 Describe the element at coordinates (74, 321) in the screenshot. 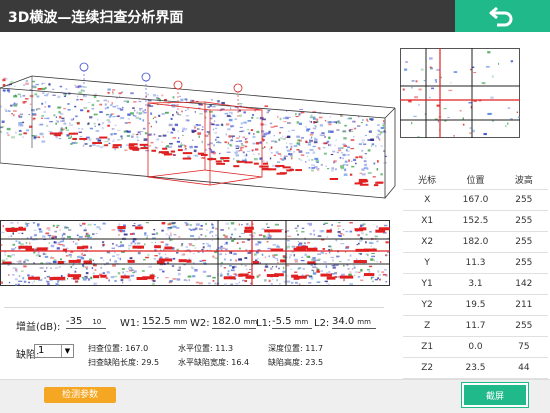

I see `gain-value: -35` at that location.